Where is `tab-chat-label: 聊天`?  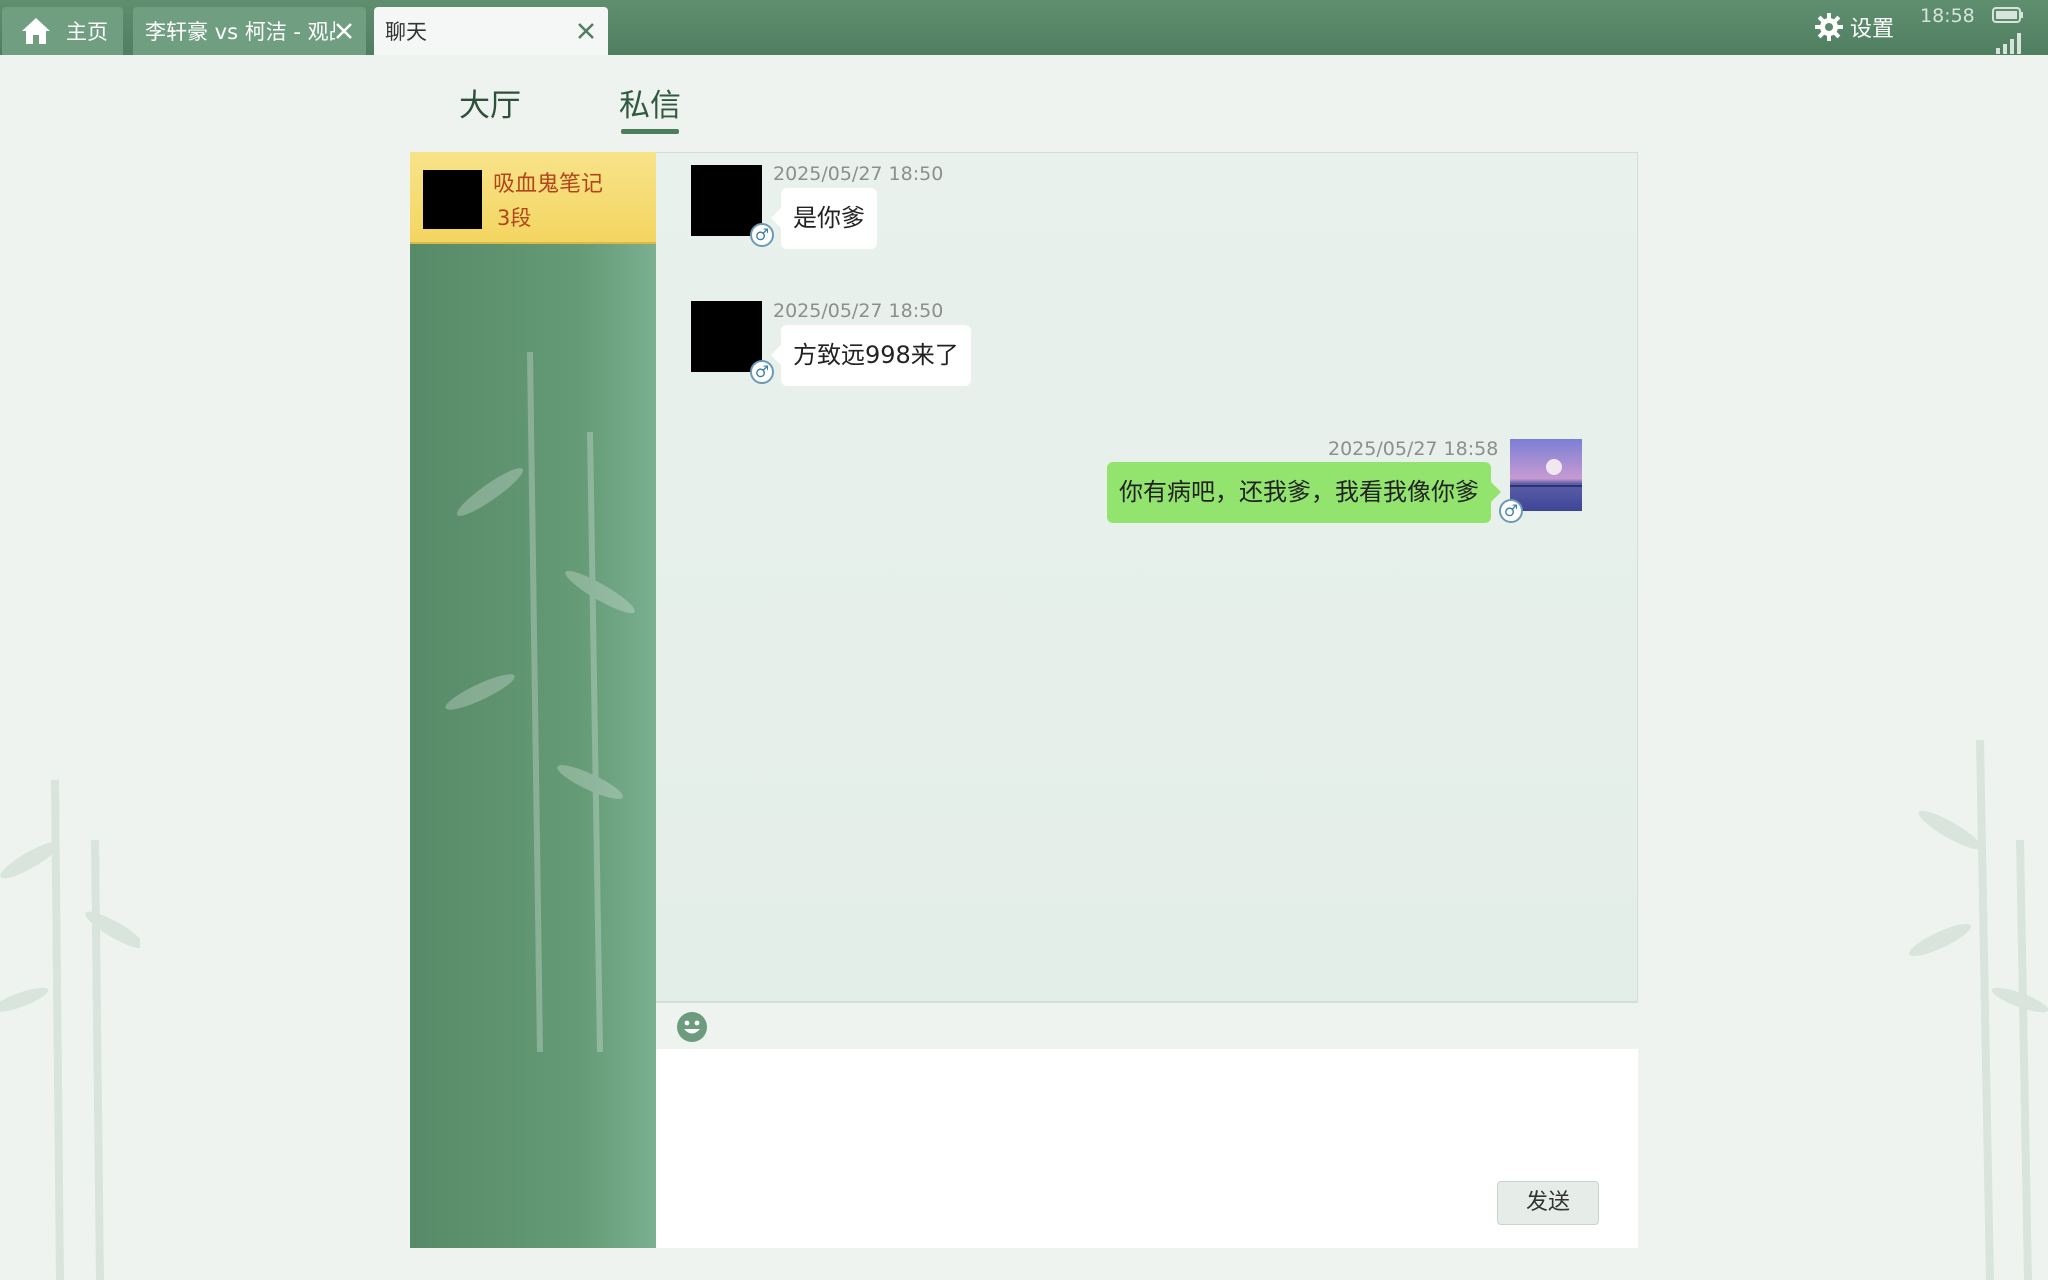
tab-chat-label: 聊天 is located at coordinates (406, 32).